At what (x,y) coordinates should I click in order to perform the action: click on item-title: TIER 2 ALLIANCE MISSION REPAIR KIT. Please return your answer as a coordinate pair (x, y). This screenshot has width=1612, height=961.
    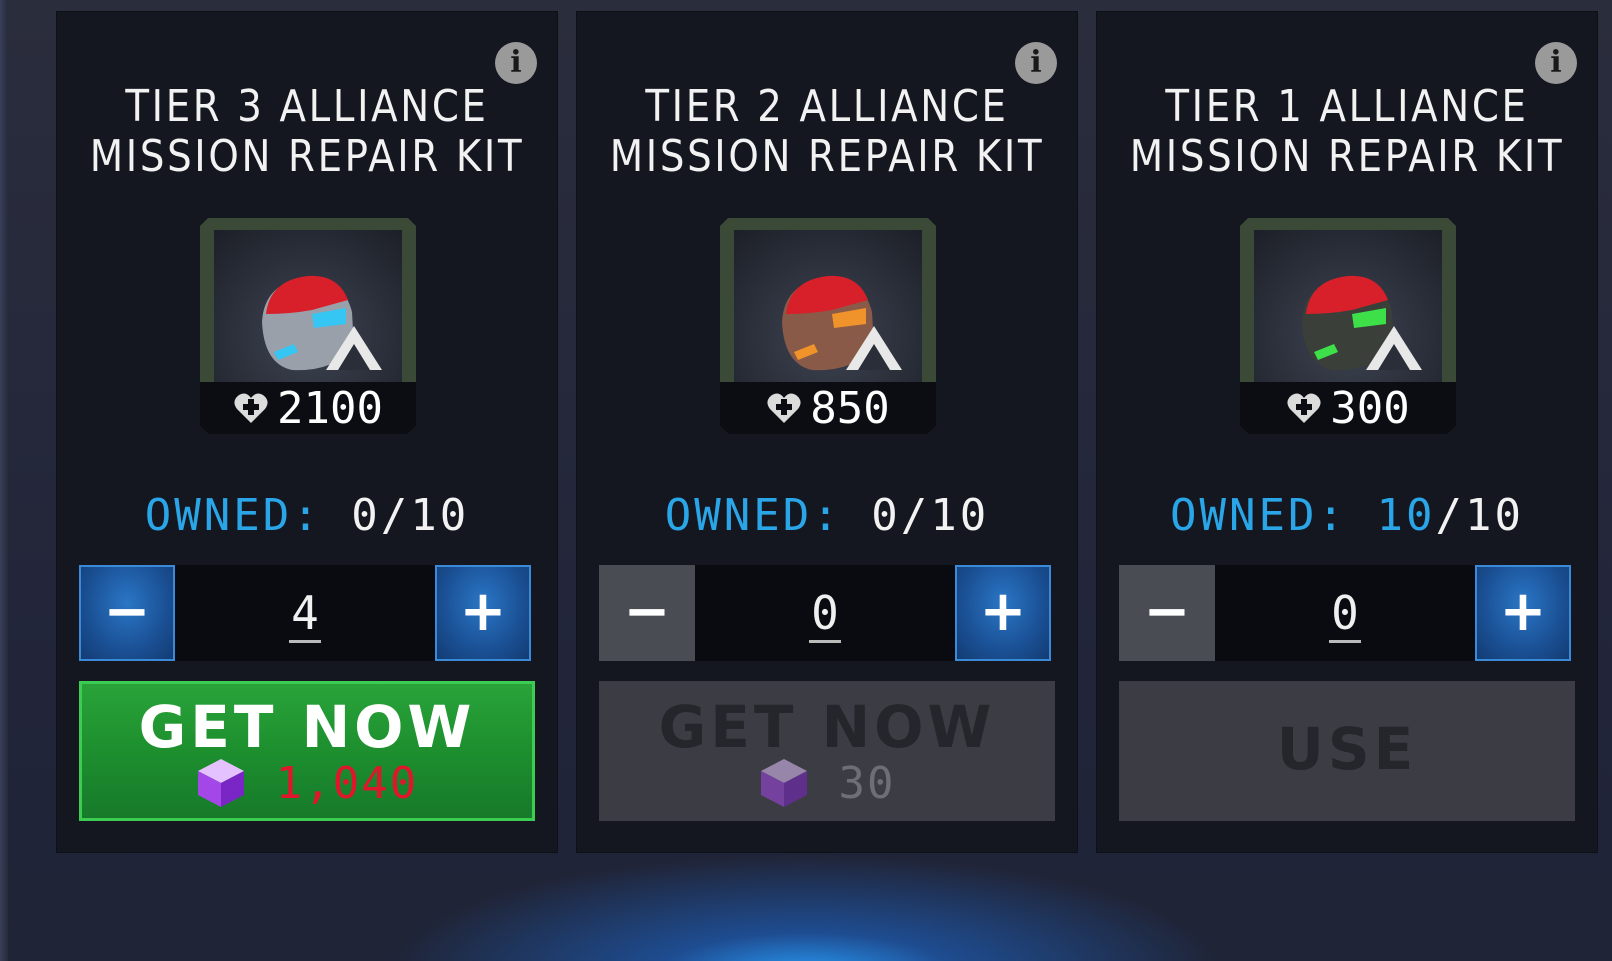
    Looking at the image, I should click on (827, 132).